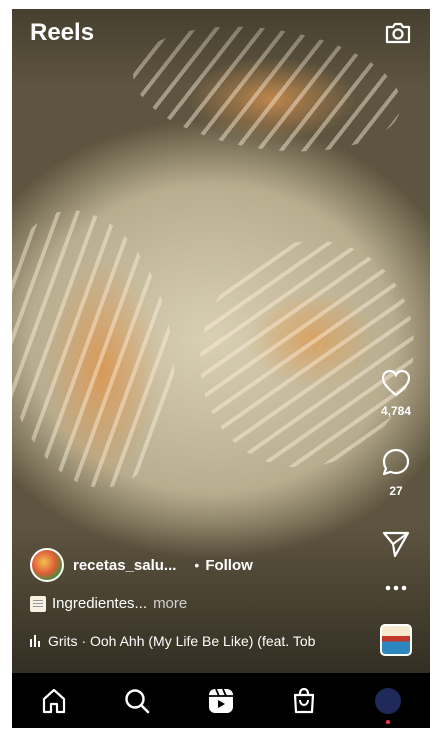  I want to click on profile-avatar, so click(388, 705).